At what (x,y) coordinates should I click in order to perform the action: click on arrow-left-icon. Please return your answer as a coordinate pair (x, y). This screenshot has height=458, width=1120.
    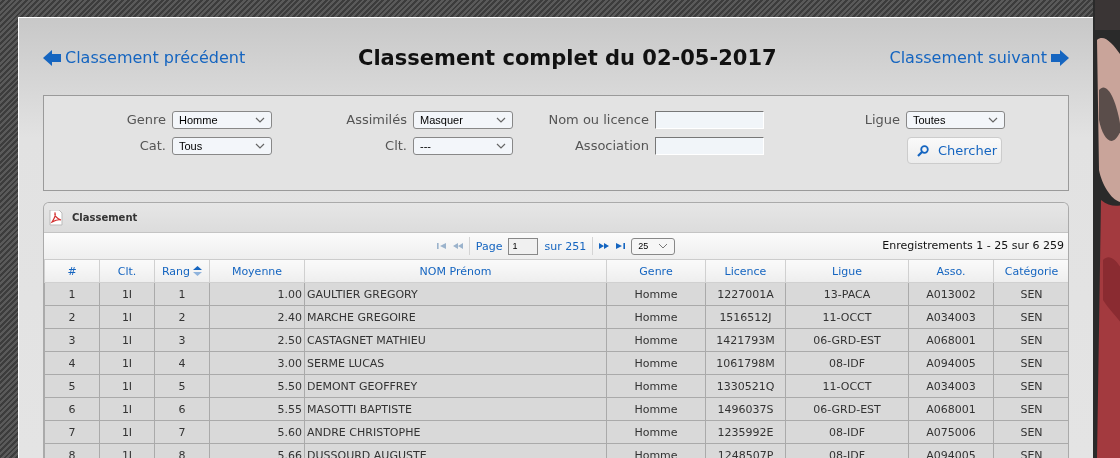
    Looking at the image, I should click on (52, 57).